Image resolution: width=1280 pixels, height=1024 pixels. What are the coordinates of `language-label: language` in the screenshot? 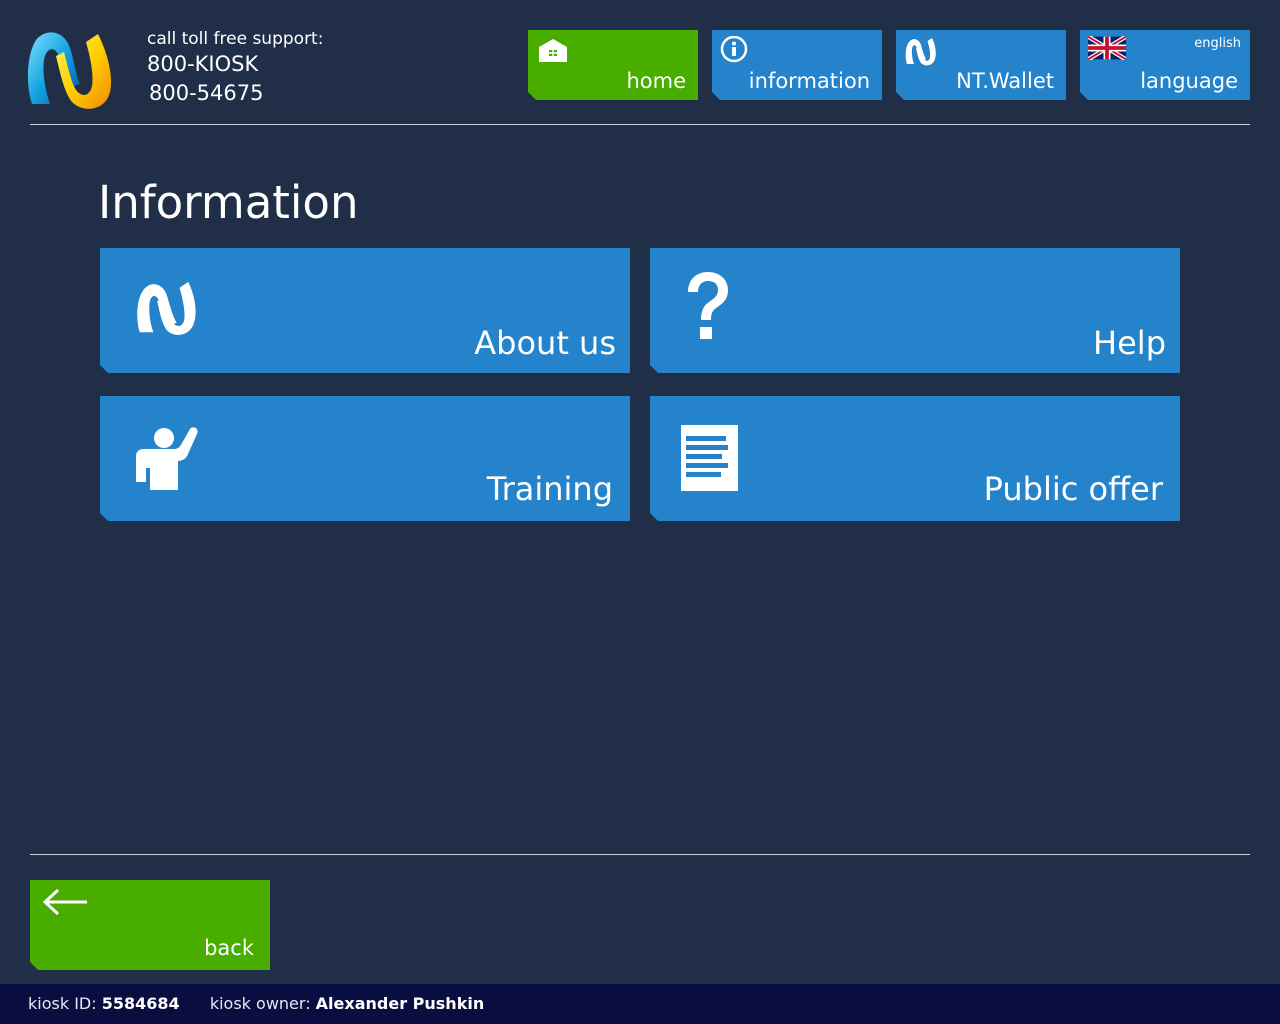 It's located at (1189, 81).